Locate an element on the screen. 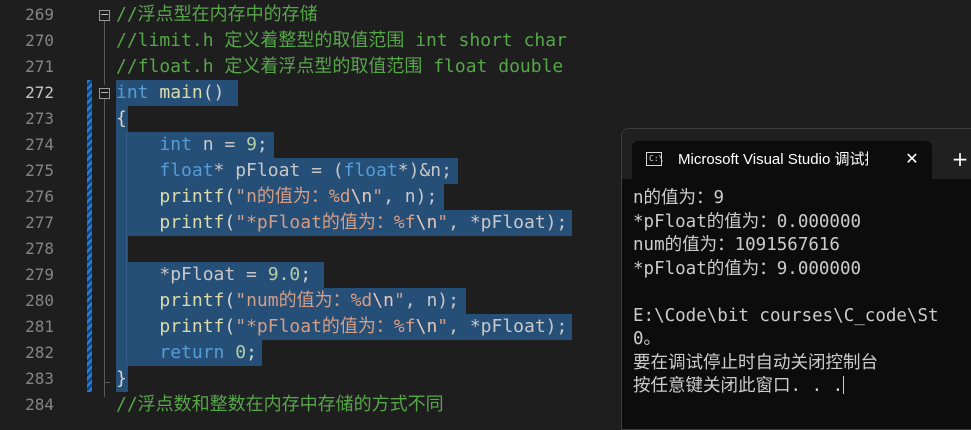  line-number: 279 is located at coordinates (39, 274).